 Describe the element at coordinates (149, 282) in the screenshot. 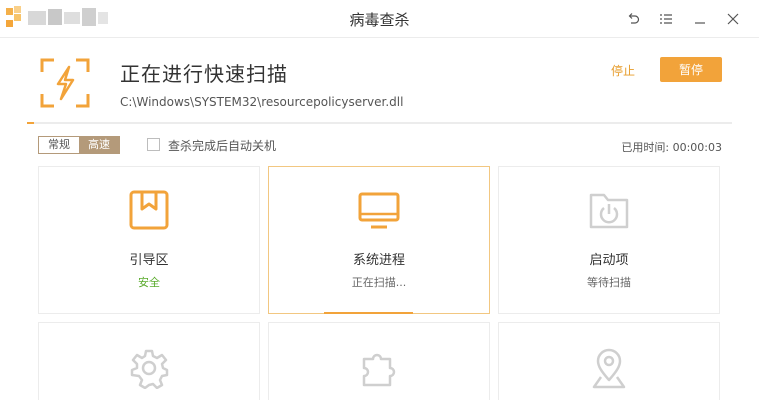

I see `scan-item-status: 安全` at that location.